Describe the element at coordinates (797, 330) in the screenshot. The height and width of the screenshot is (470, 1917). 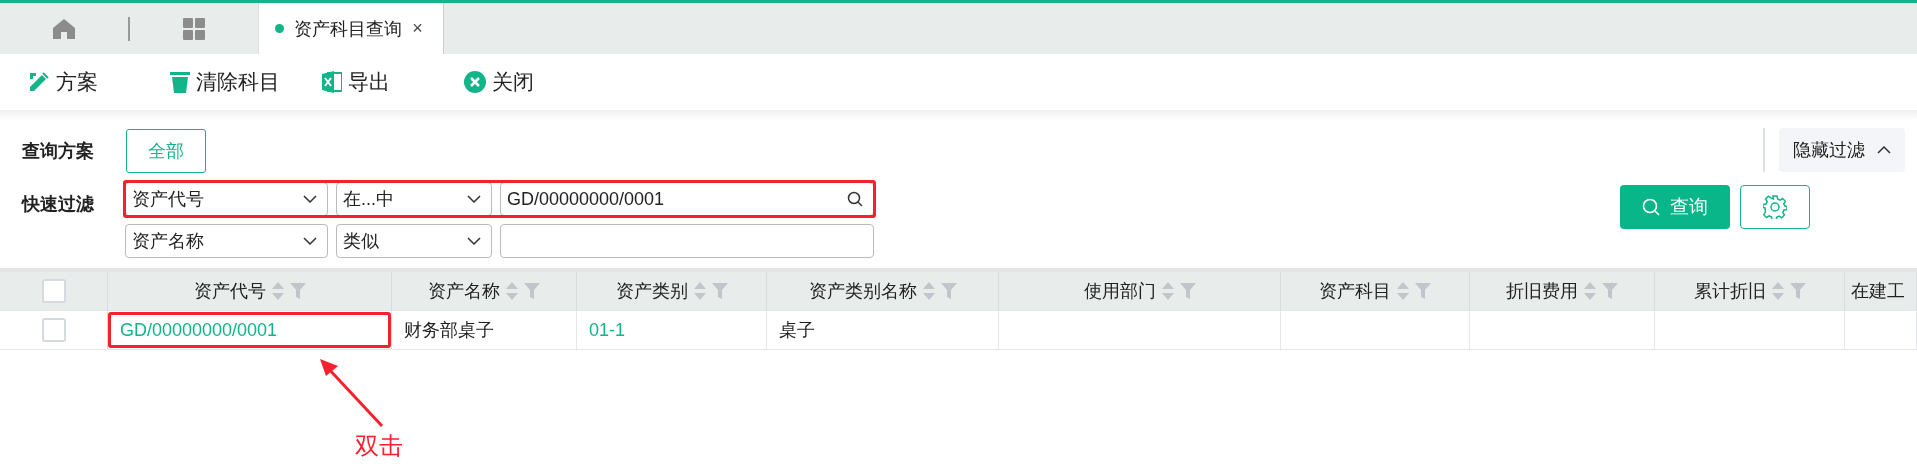
I see `table-cell-text: 桌子` at that location.